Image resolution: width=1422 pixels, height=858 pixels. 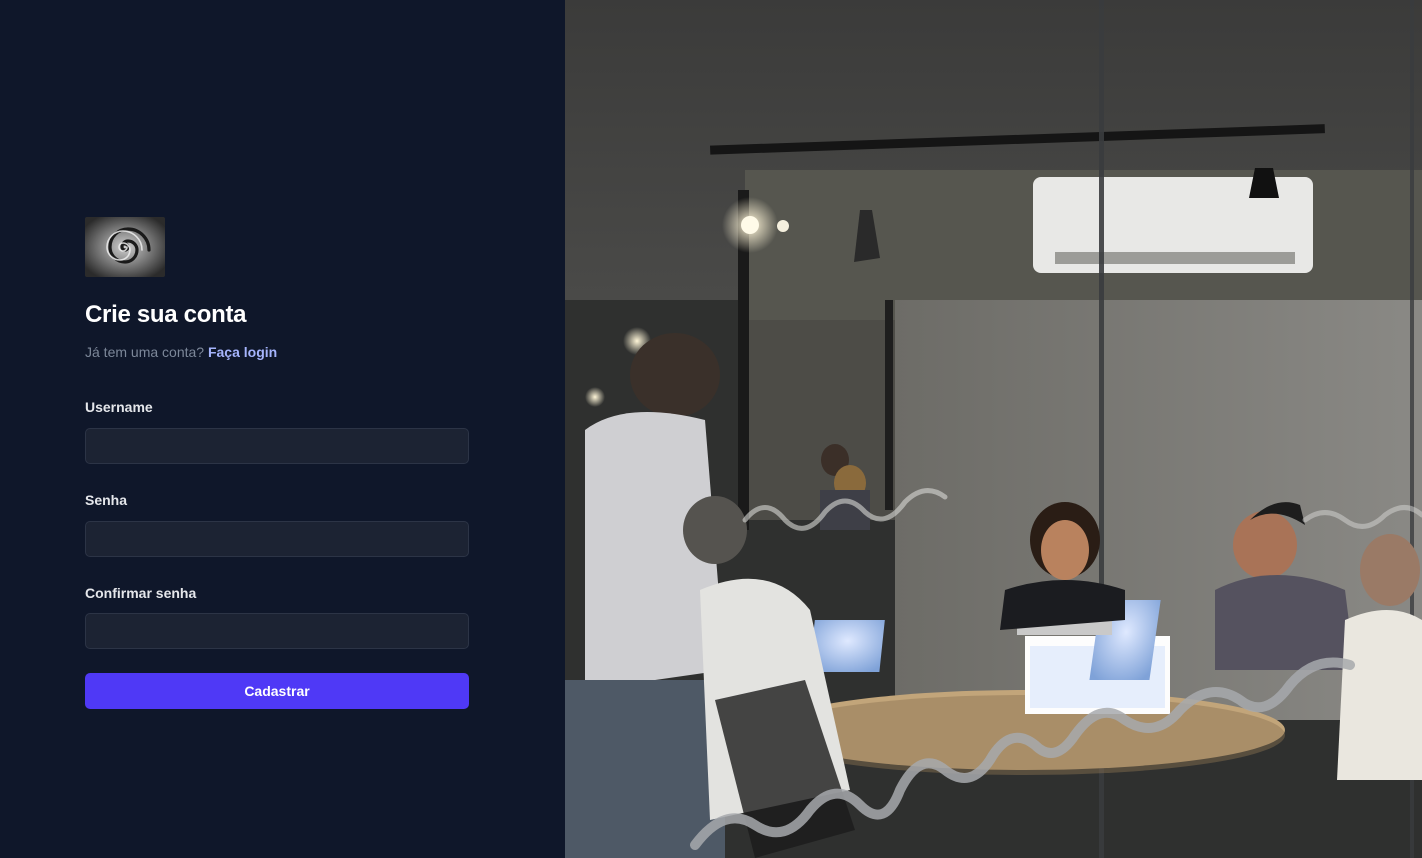 What do you see at coordinates (119, 406) in the screenshot?
I see `username-label: Username` at bounding box center [119, 406].